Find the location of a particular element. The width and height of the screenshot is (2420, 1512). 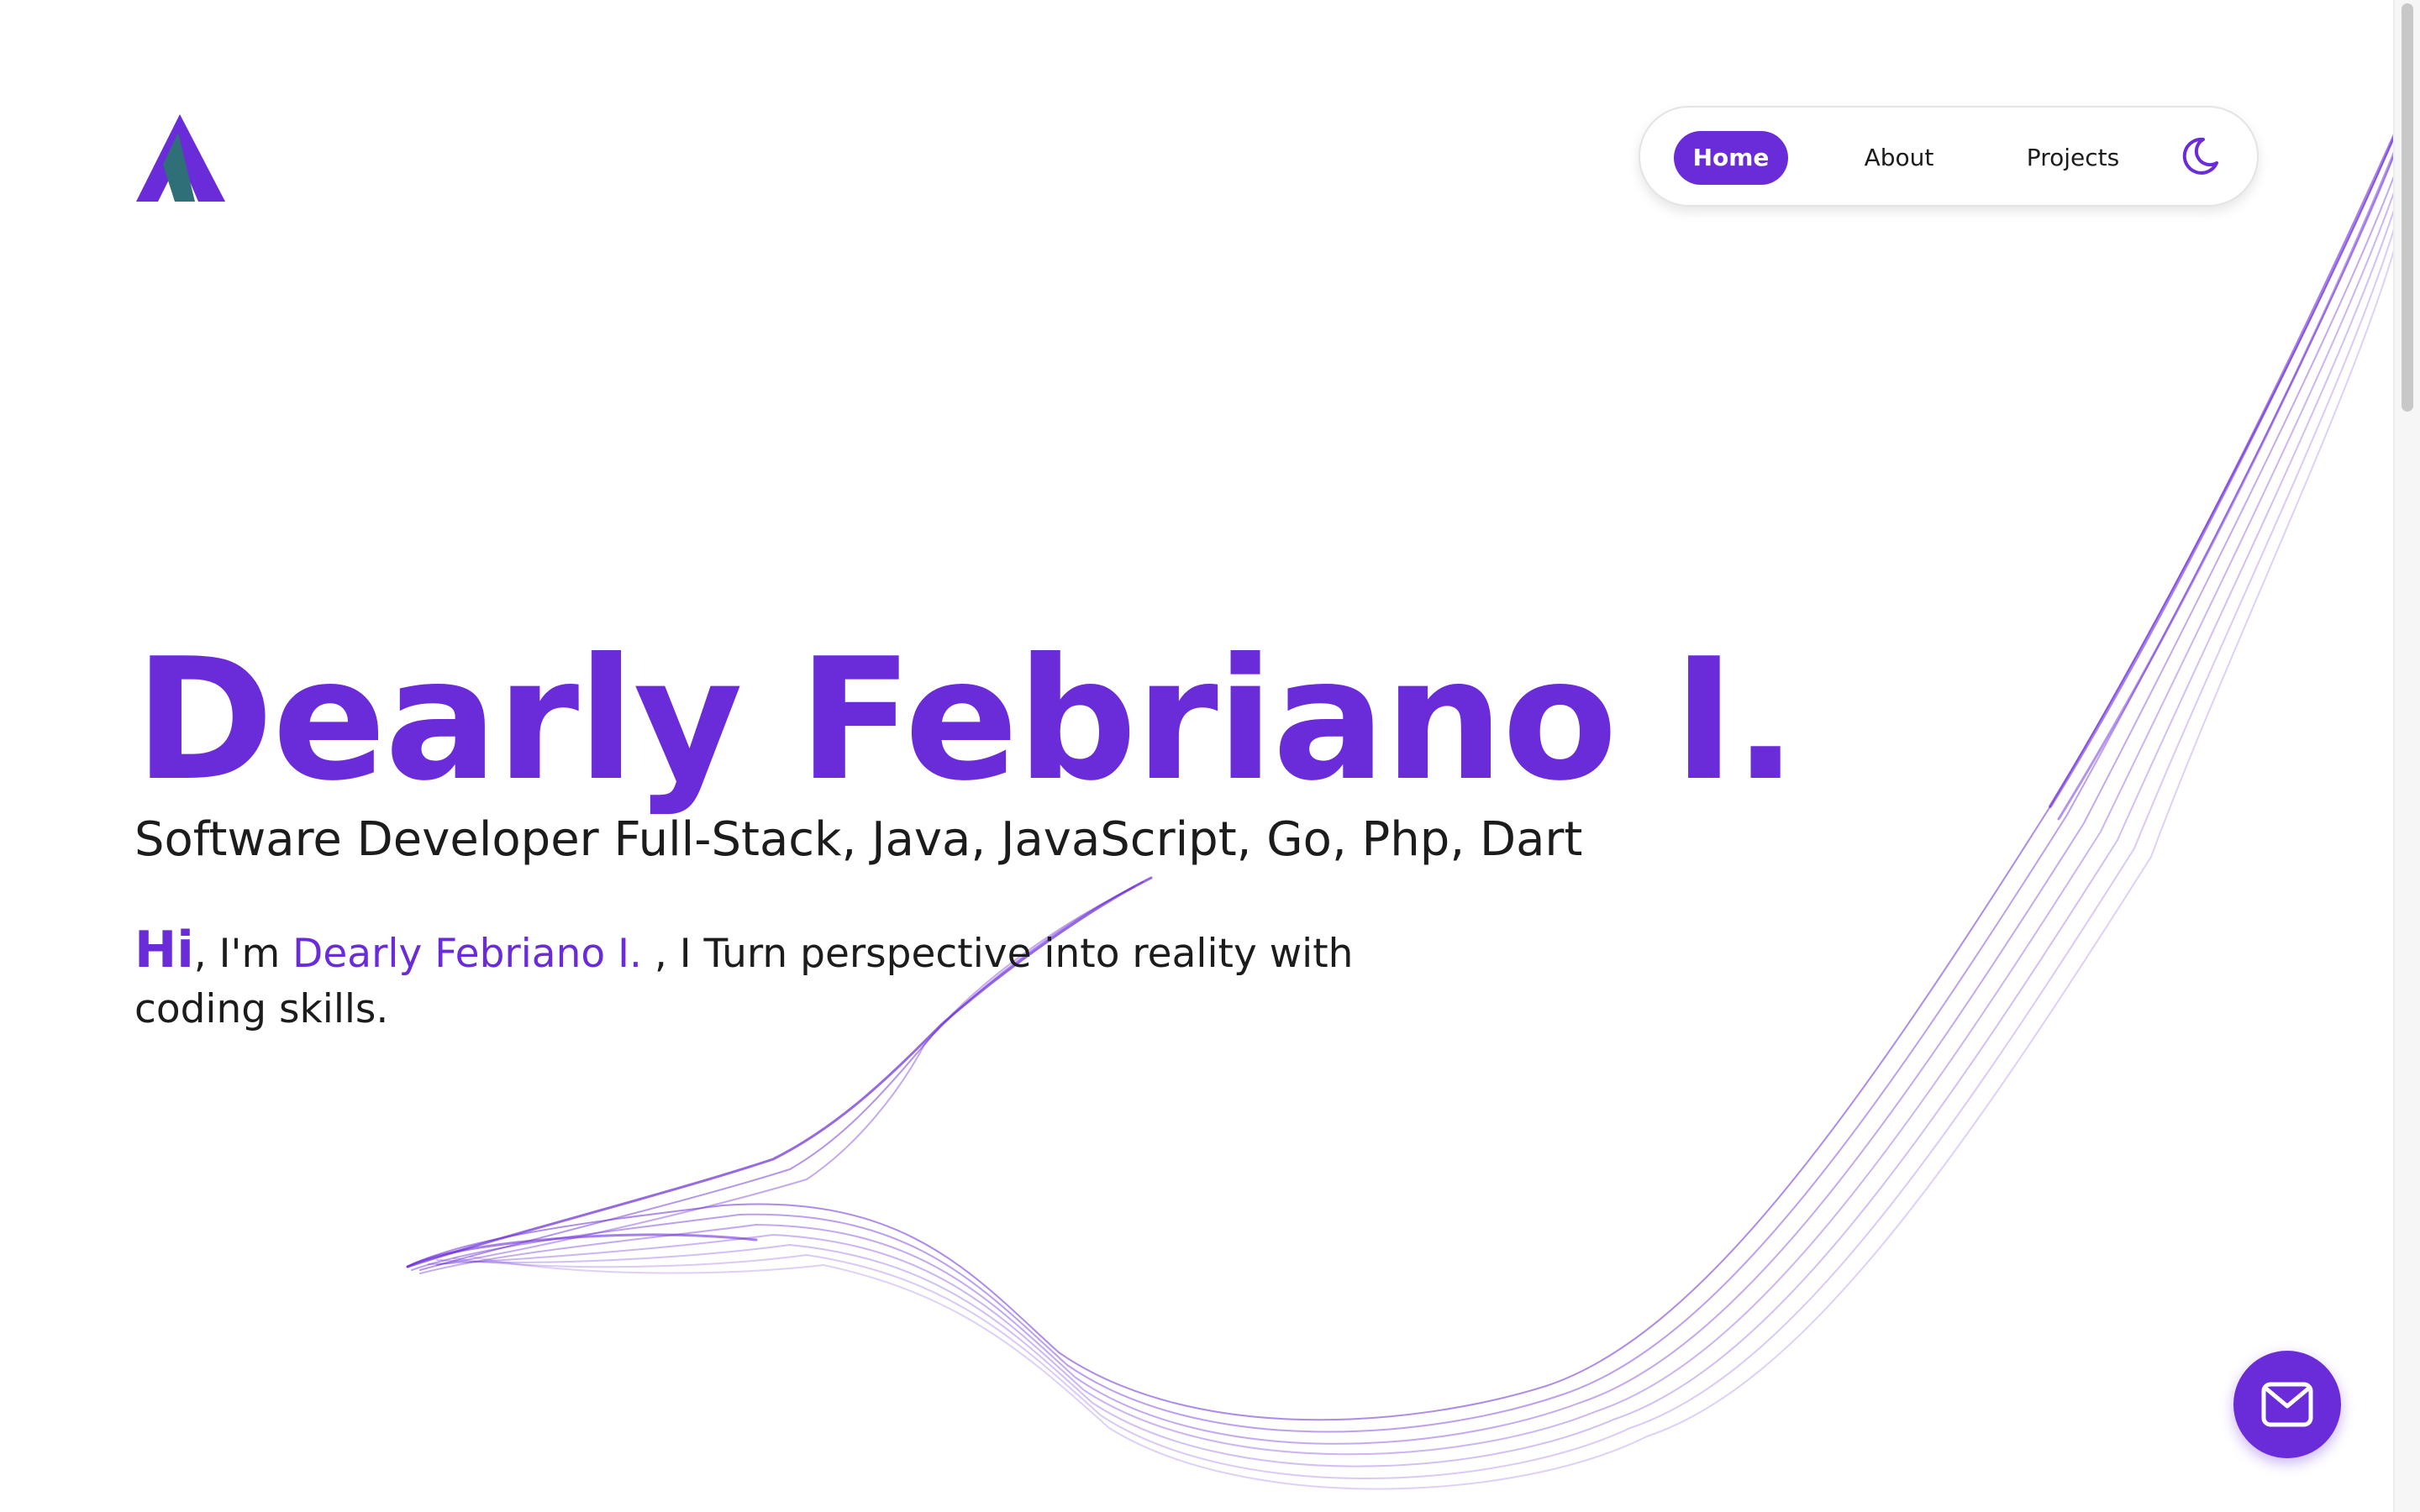

moon-icon is located at coordinates (2200, 156).